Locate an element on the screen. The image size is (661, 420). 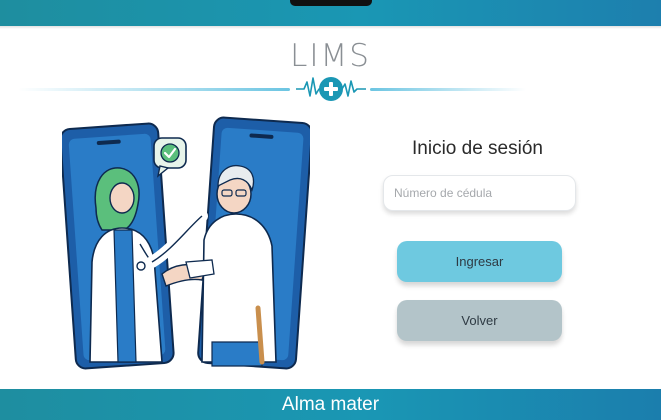
logo-text: LIMS is located at coordinates (330, 56).